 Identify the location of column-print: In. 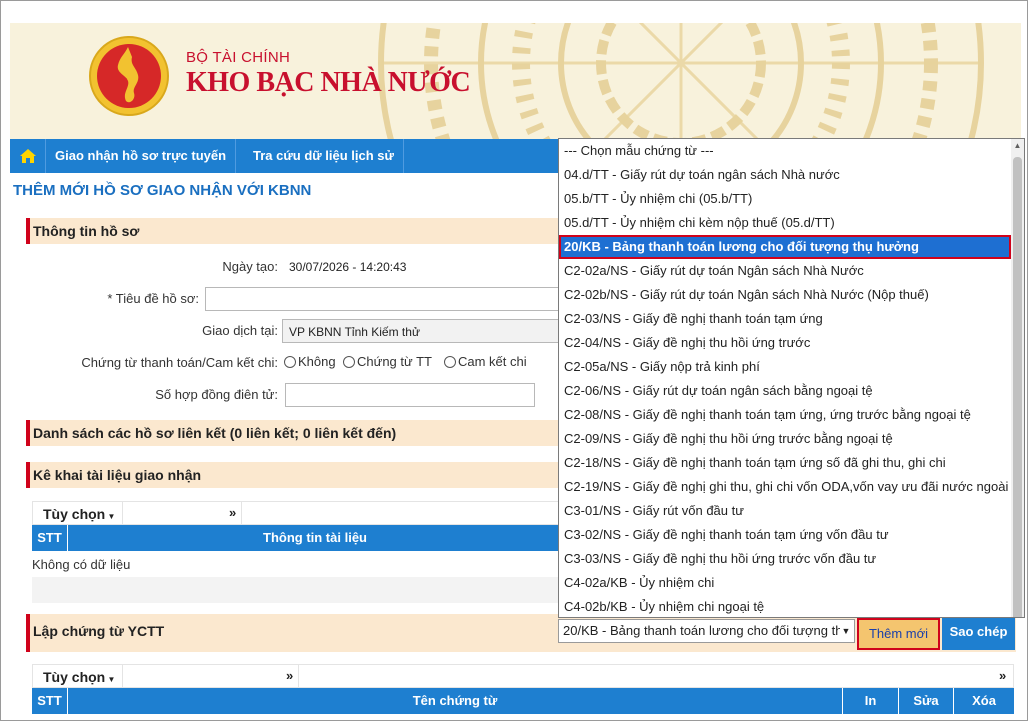
(871, 701).